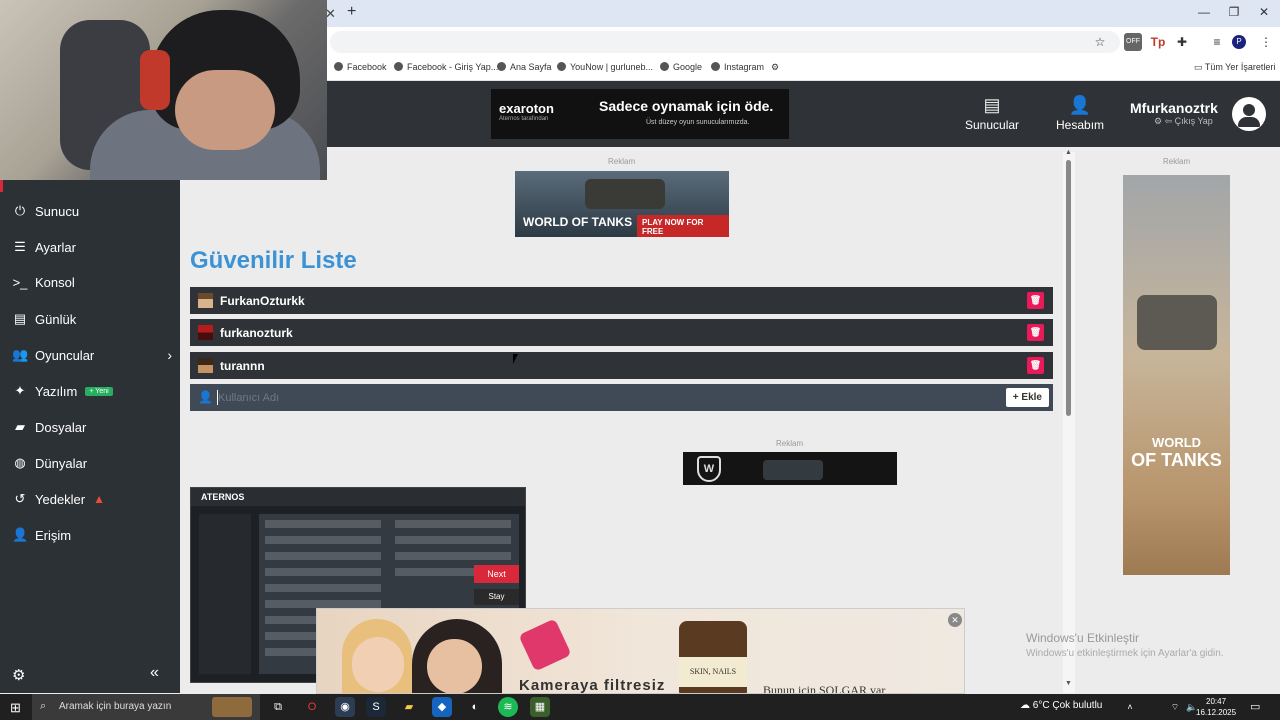  Describe the element at coordinates (92, 355) in the screenshot. I see `sidebar-item-players: 👥 Oyuncular ›` at that location.